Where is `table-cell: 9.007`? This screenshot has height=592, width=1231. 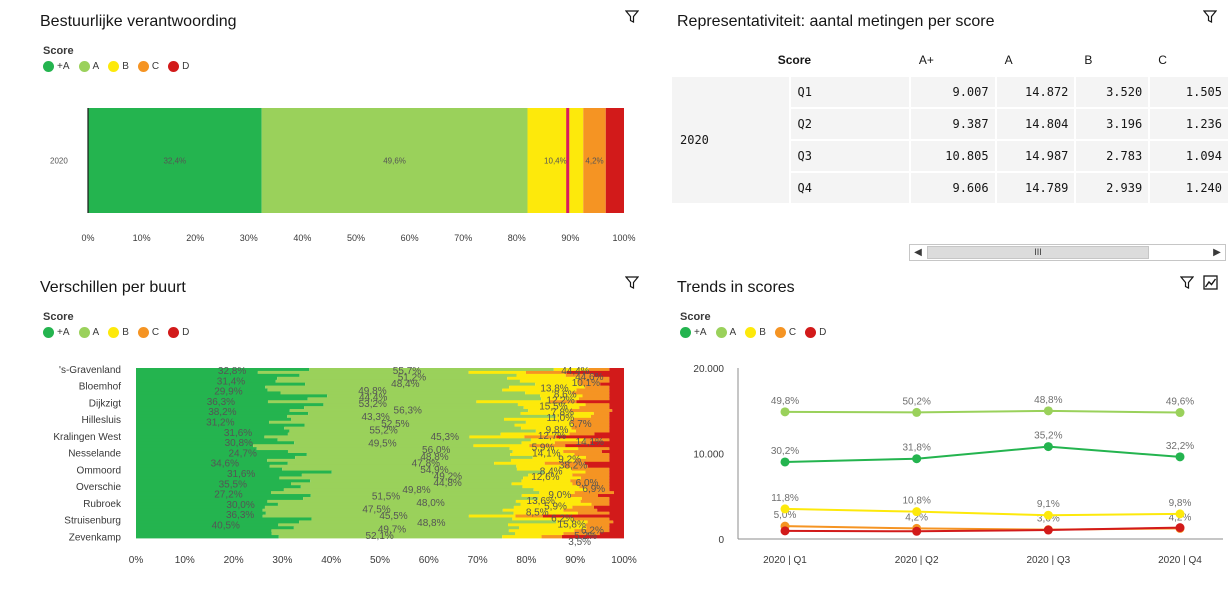
table-cell: 9.007 is located at coordinates (952, 92).